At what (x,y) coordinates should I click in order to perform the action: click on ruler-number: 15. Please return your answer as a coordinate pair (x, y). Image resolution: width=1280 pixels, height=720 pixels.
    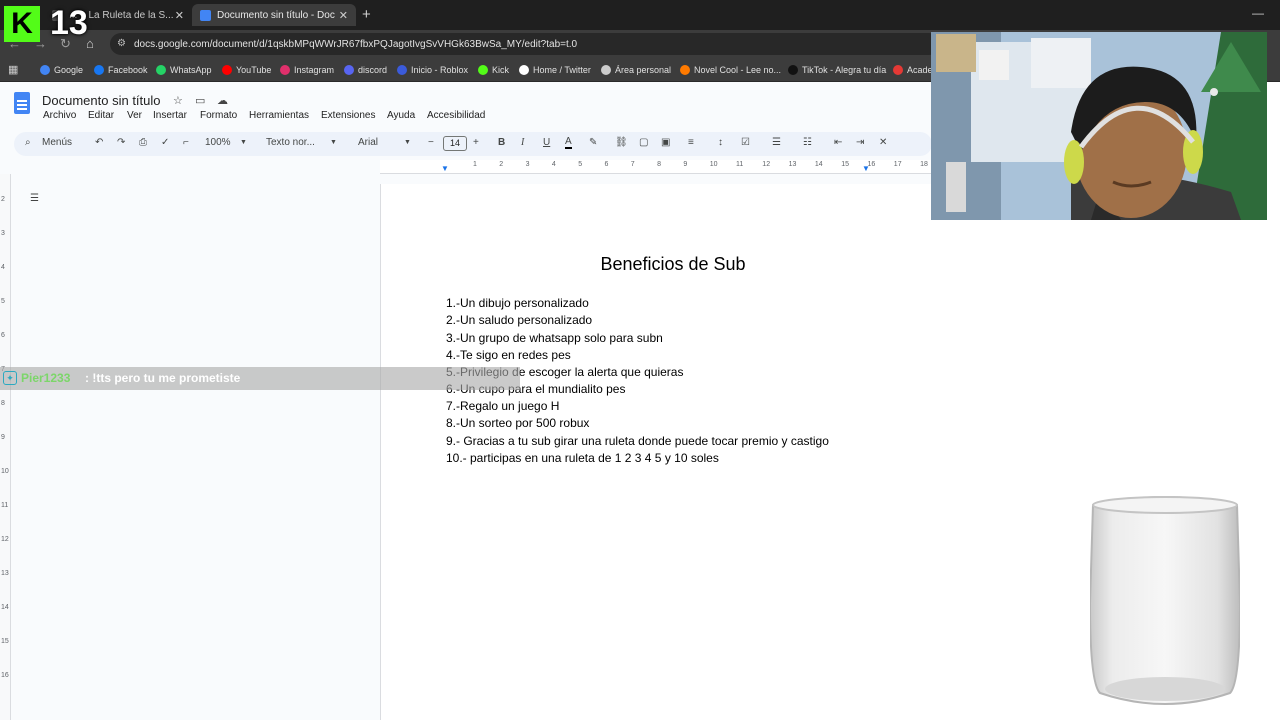
    Looking at the image, I should click on (845, 164).